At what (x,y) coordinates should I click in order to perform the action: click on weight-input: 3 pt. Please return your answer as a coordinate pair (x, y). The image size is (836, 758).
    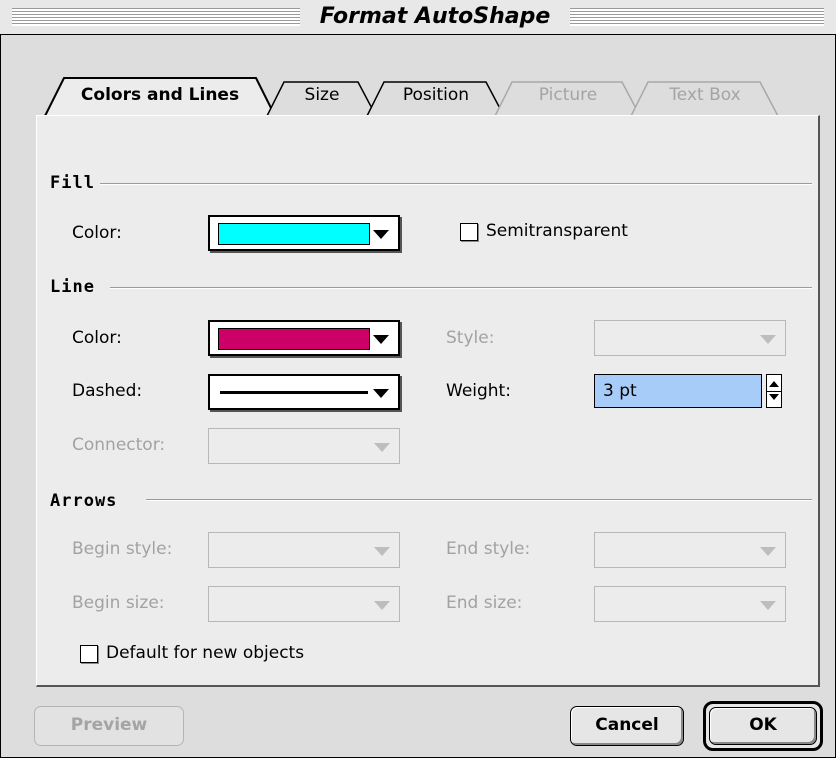
    Looking at the image, I should click on (678, 391).